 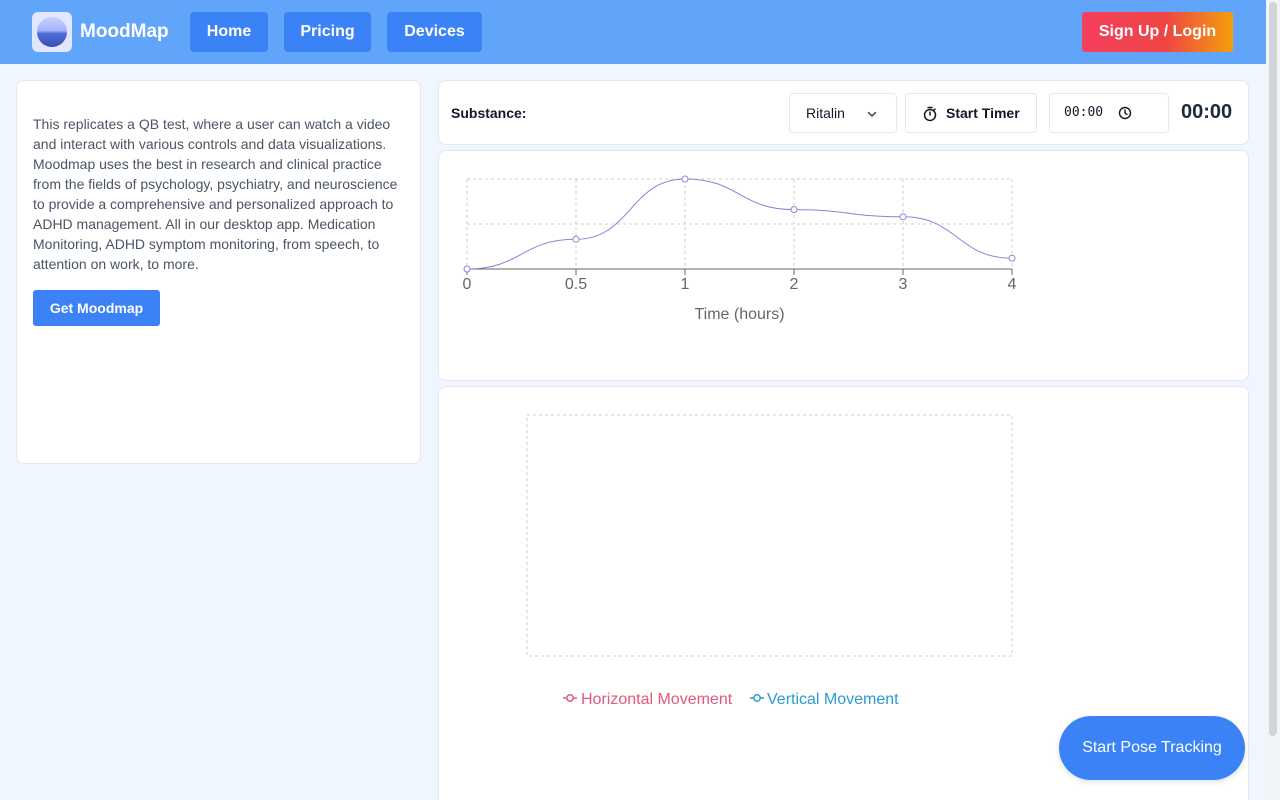 What do you see at coordinates (1157, 32) in the screenshot?
I see `signup-login-button: Sign Up / Login` at bounding box center [1157, 32].